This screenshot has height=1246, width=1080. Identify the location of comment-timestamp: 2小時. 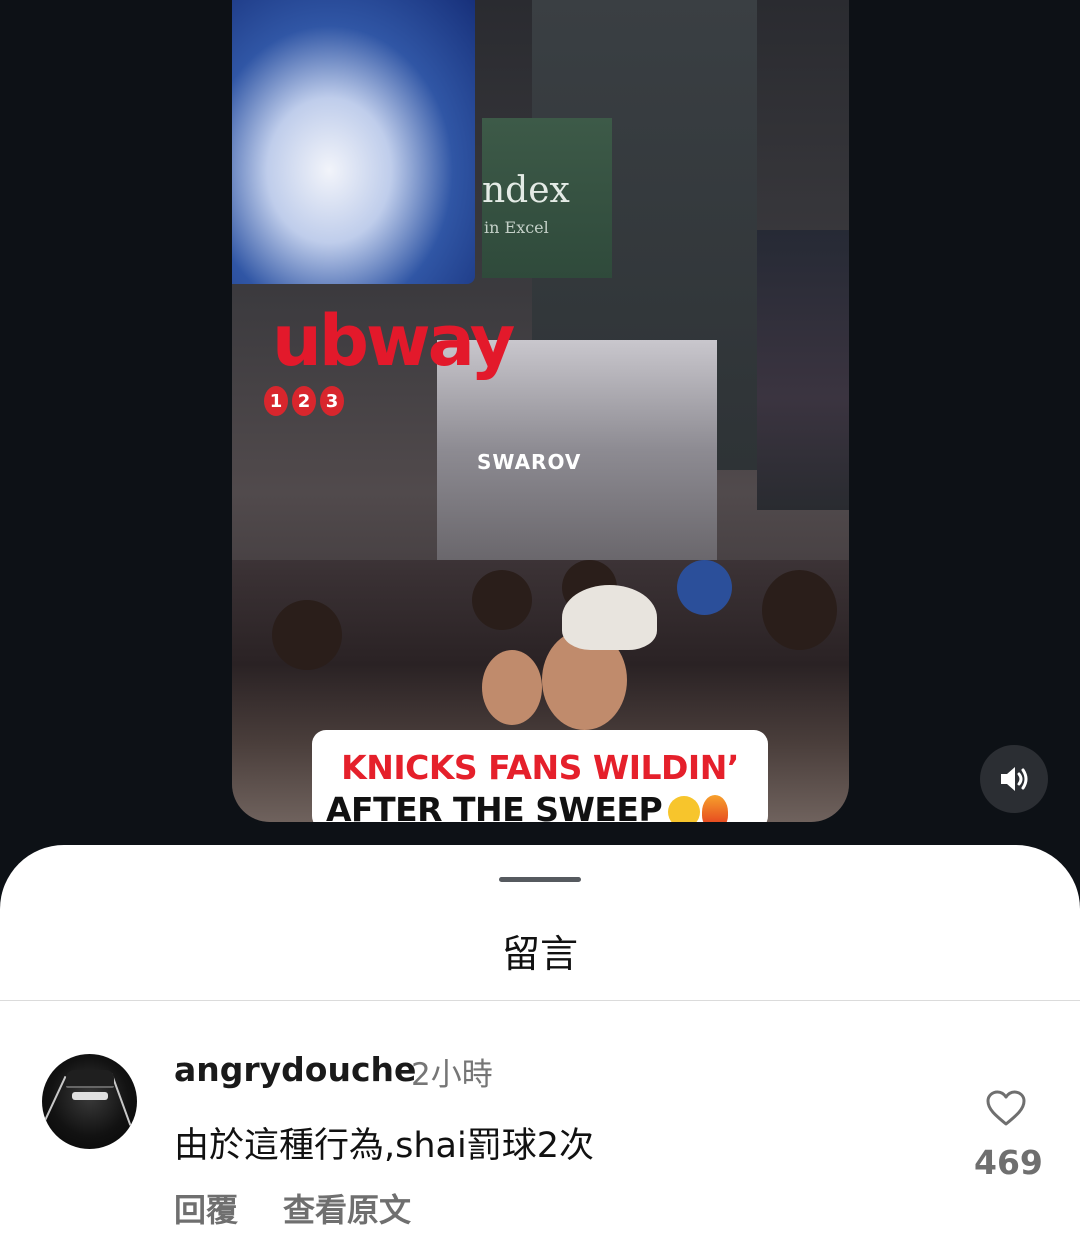
(452, 1075).